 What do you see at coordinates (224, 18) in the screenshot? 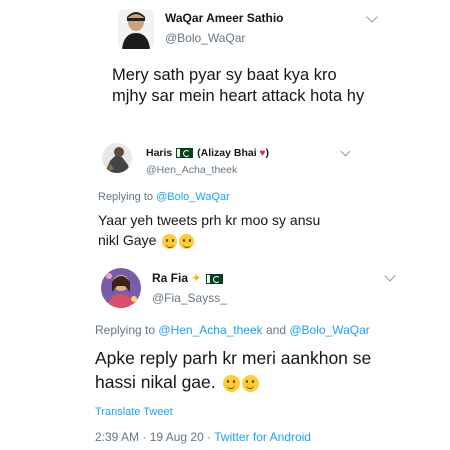
I see `tweet1-author-name: WaQar Ameer Sathio` at bounding box center [224, 18].